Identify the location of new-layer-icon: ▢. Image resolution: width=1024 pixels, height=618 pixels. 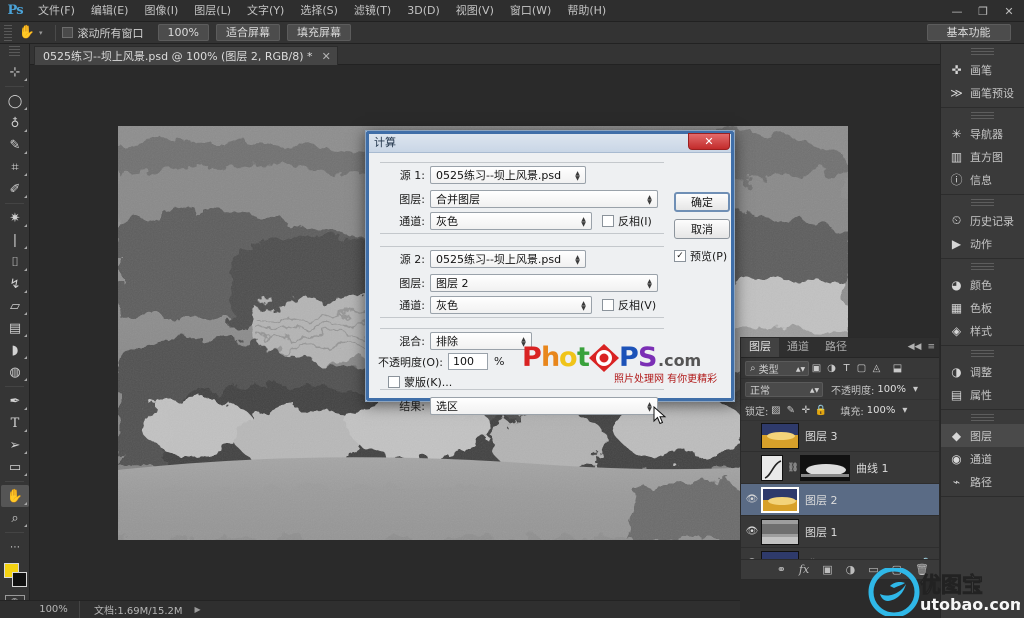
(897, 569).